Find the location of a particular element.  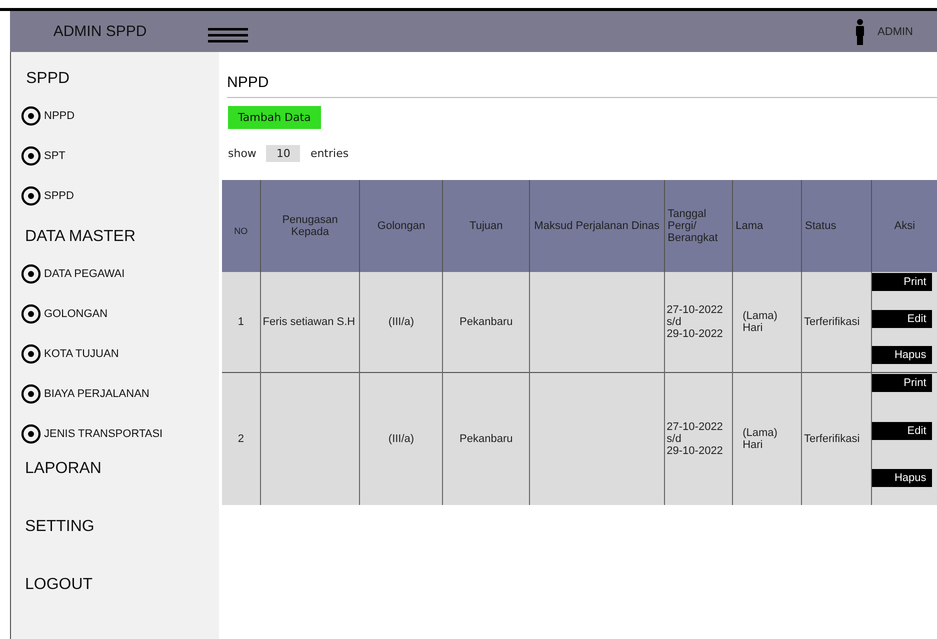

sidebar-heading: LOGOUT is located at coordinates (120, 599).